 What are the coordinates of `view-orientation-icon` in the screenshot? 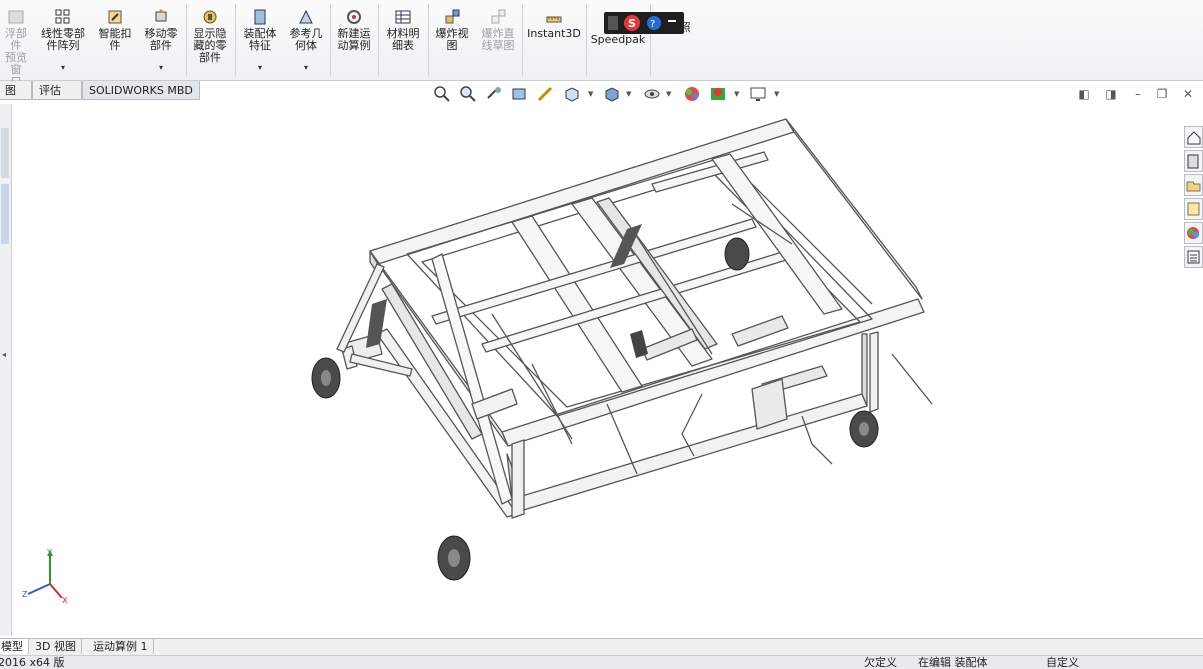 It's located at (572, 94).